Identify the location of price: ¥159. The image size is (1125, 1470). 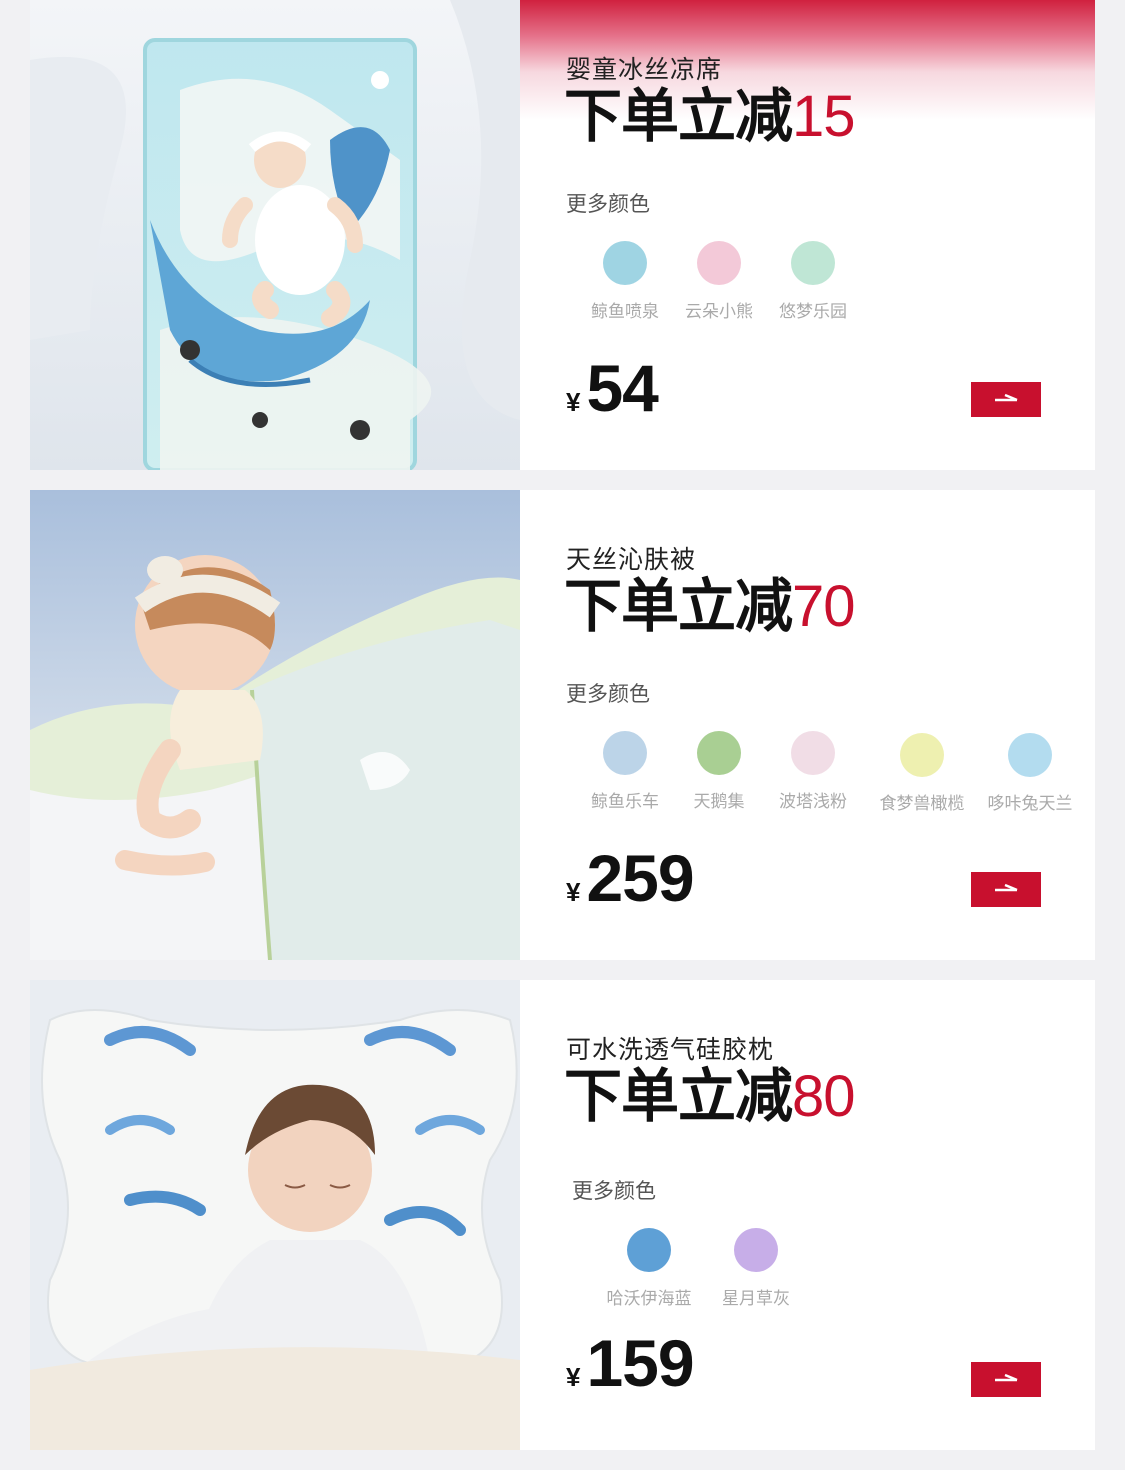
(630, 1363).